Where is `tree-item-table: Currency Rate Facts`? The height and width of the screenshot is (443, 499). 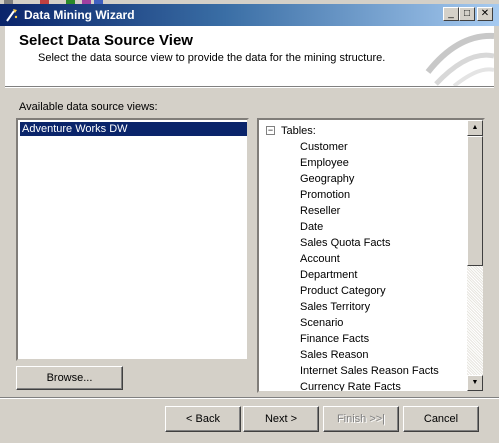 tree-item-table: Currency Rate Facts is located at coordinates (369, 385).